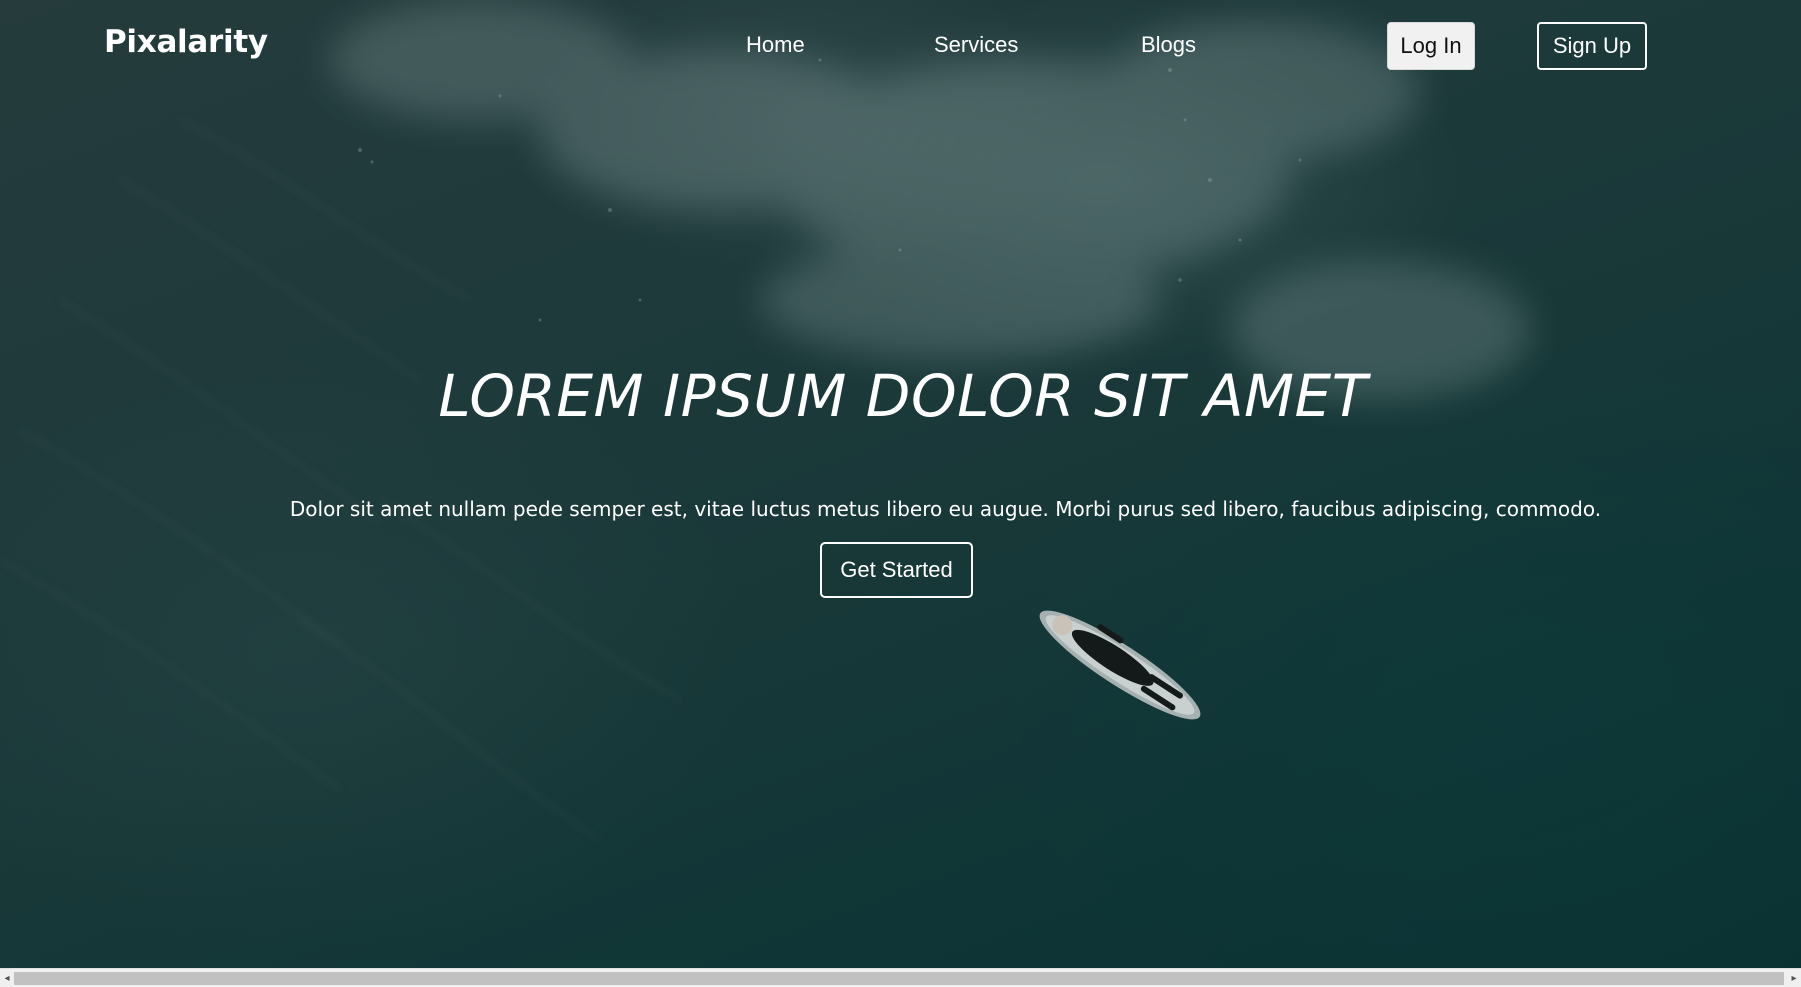 The image size is (1801, 987). Describe the element at coordinates (1120, 665) in the screenshot. I see `surfer-illustration` at that location.